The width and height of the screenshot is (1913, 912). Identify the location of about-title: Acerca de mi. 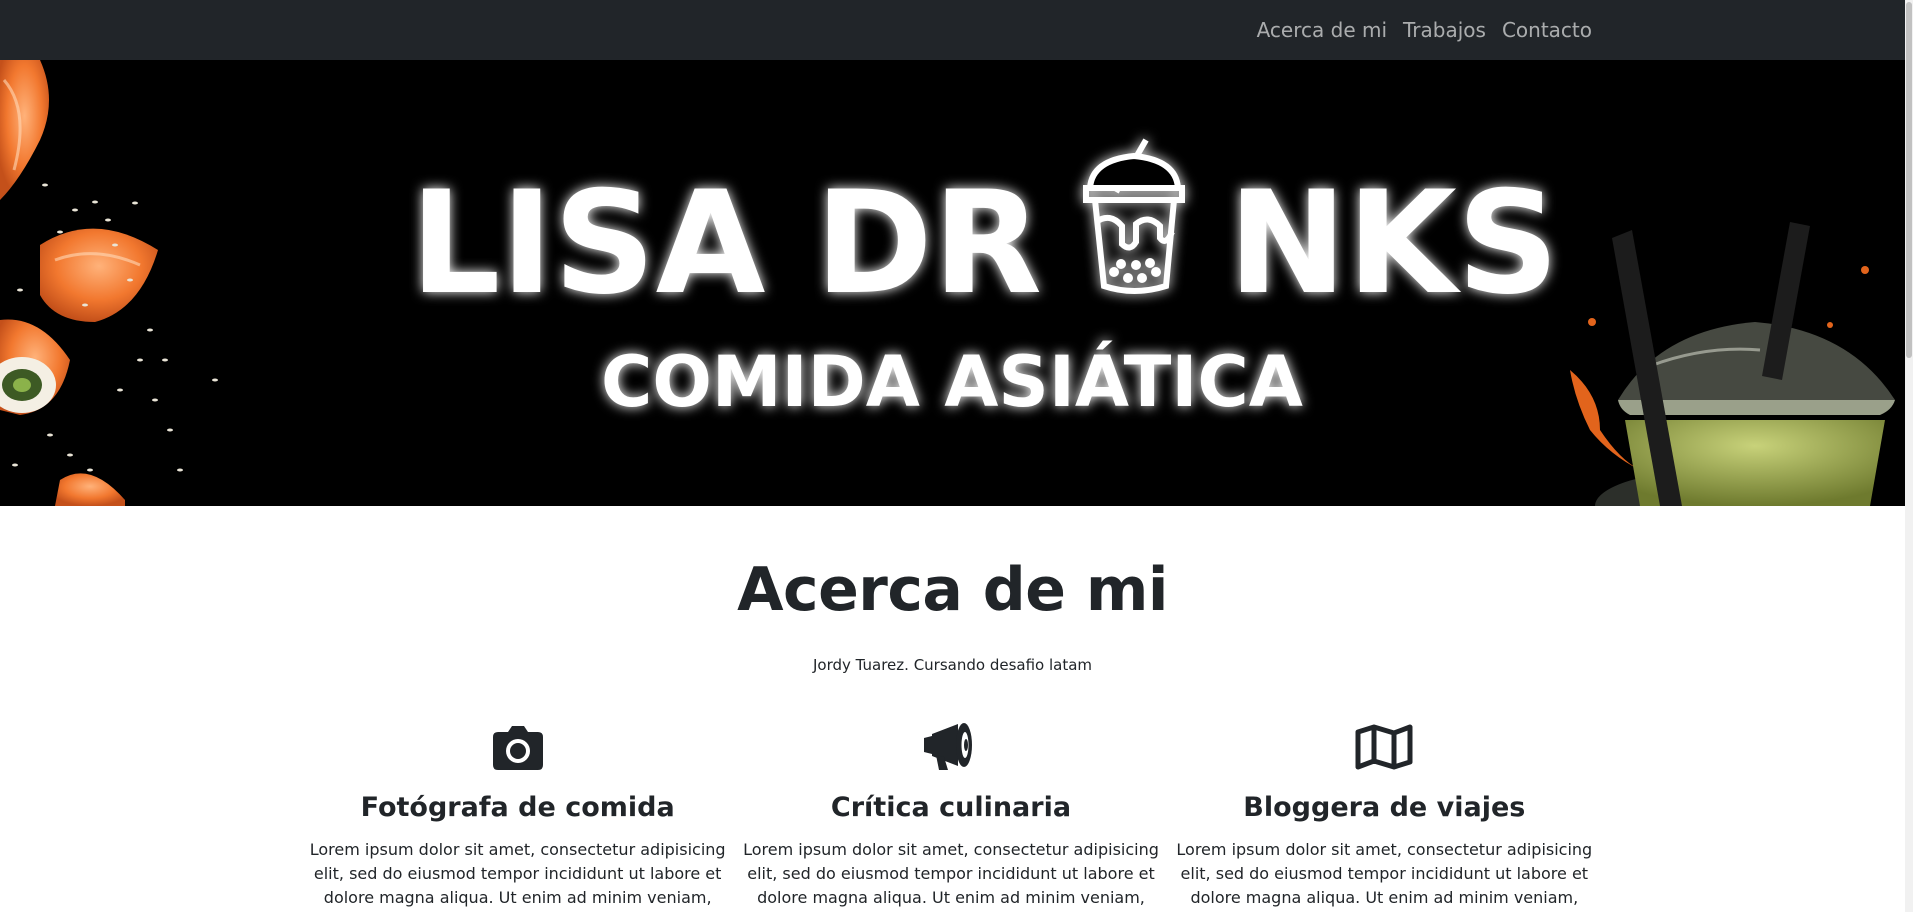
(952, 590).